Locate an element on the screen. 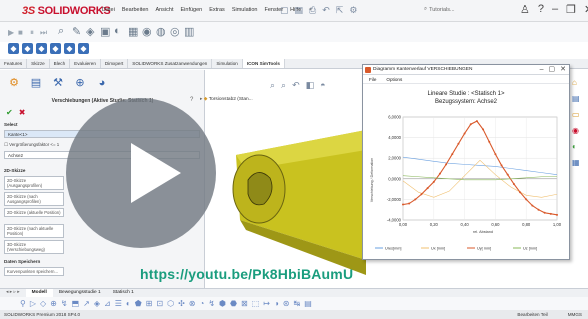 The image size is (588, 319). undo-icon: ↶ is located at coordinates (326, 10).